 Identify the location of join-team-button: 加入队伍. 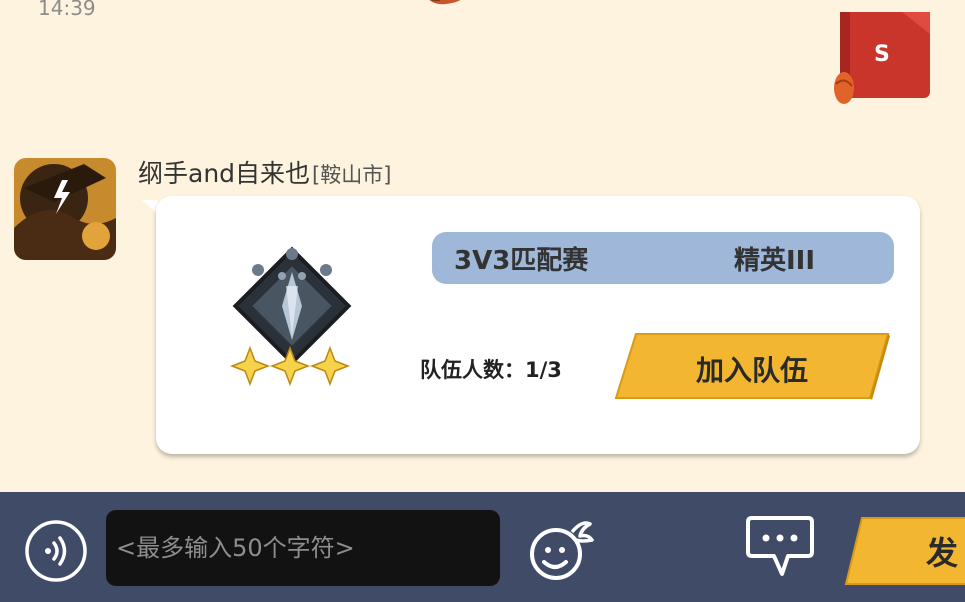
(752, 366).